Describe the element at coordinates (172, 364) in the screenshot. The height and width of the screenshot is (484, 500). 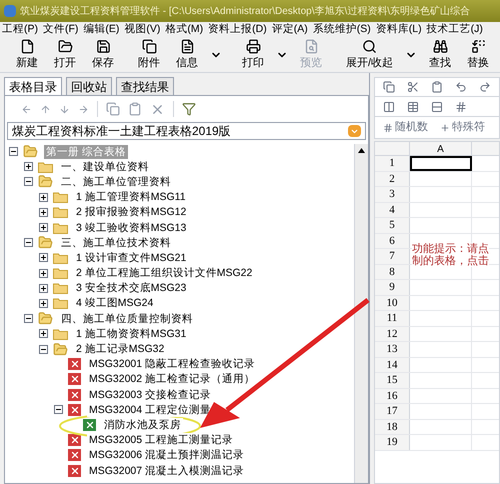
I see `tree-item: MSG32001 隐蔽工程检查验收记录` at that location.